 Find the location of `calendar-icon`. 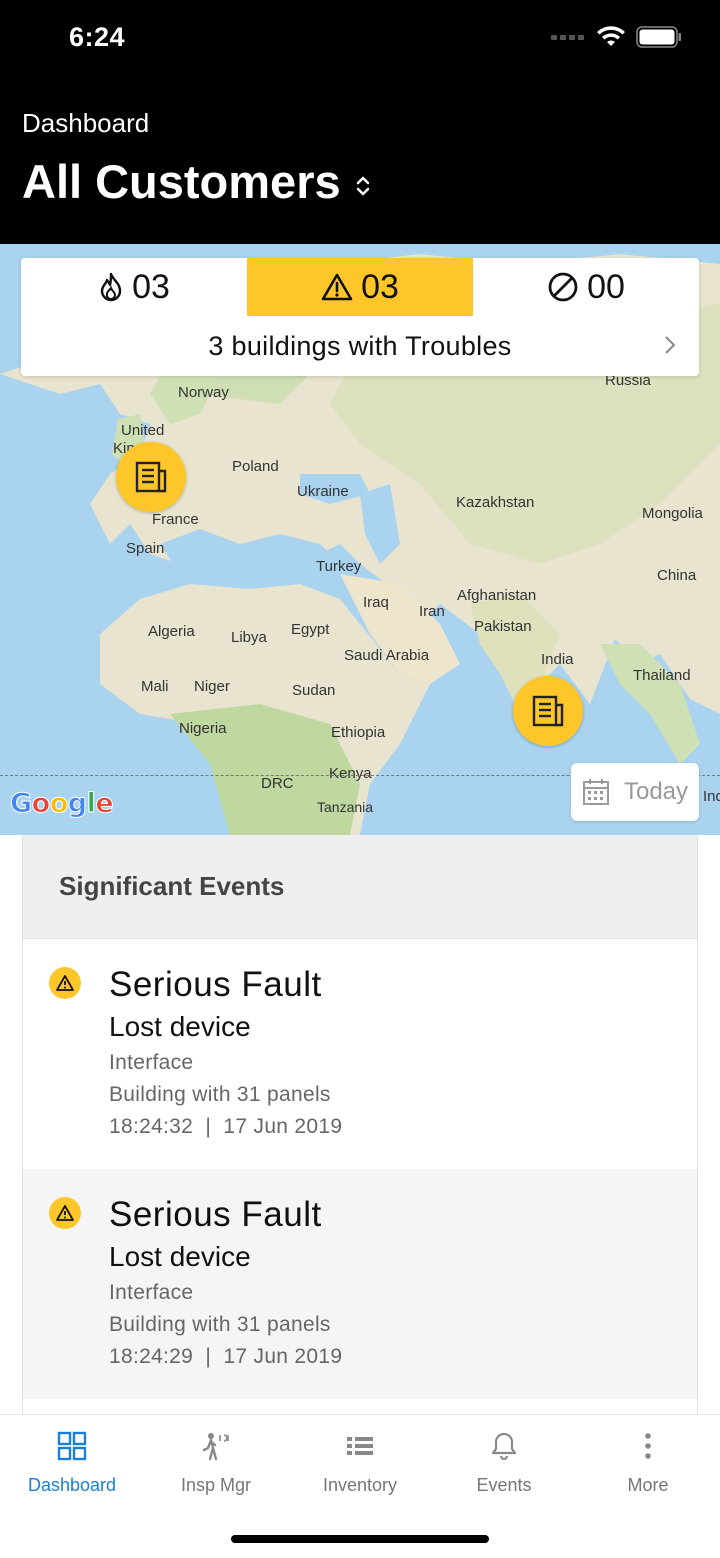

calendar-icon is located at coordinates (595, 792).